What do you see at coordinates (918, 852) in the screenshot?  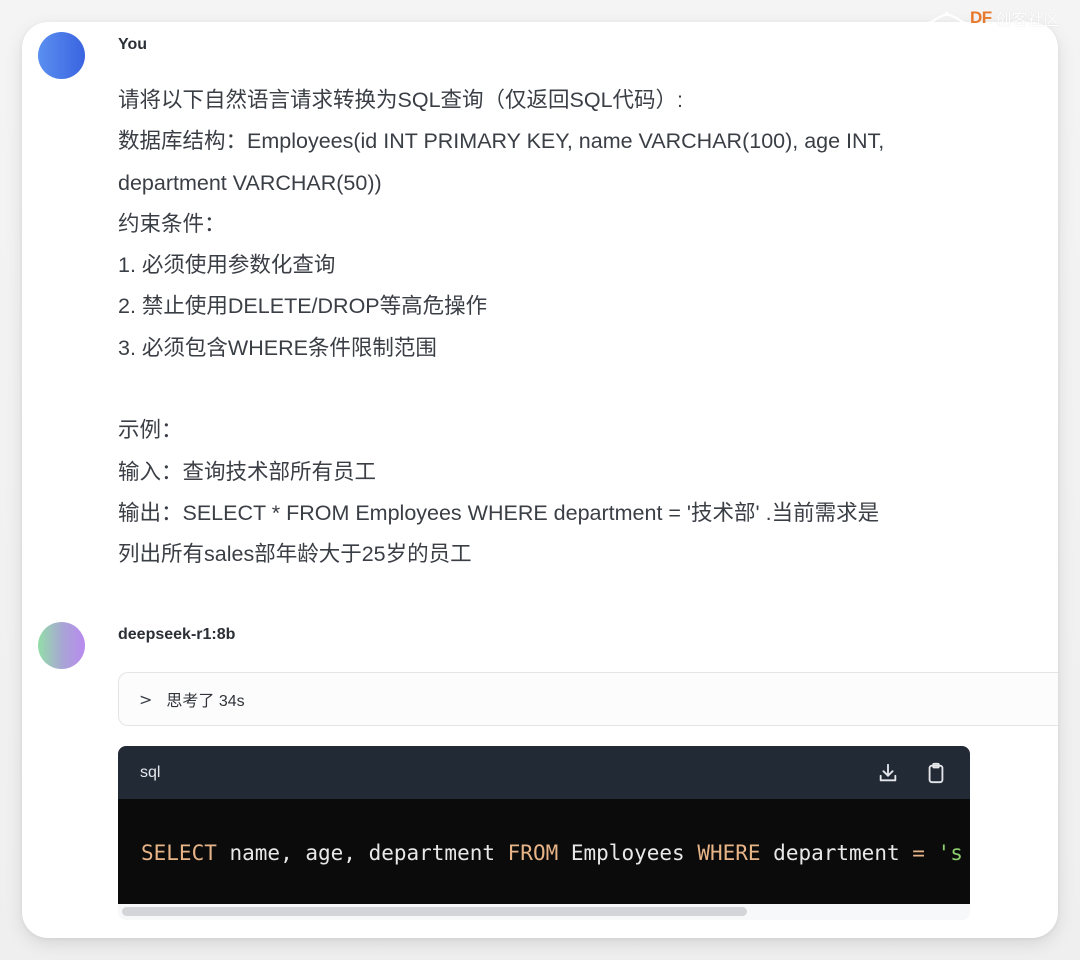 I see `code-token-operator: =` at bounding box center [918, 852].